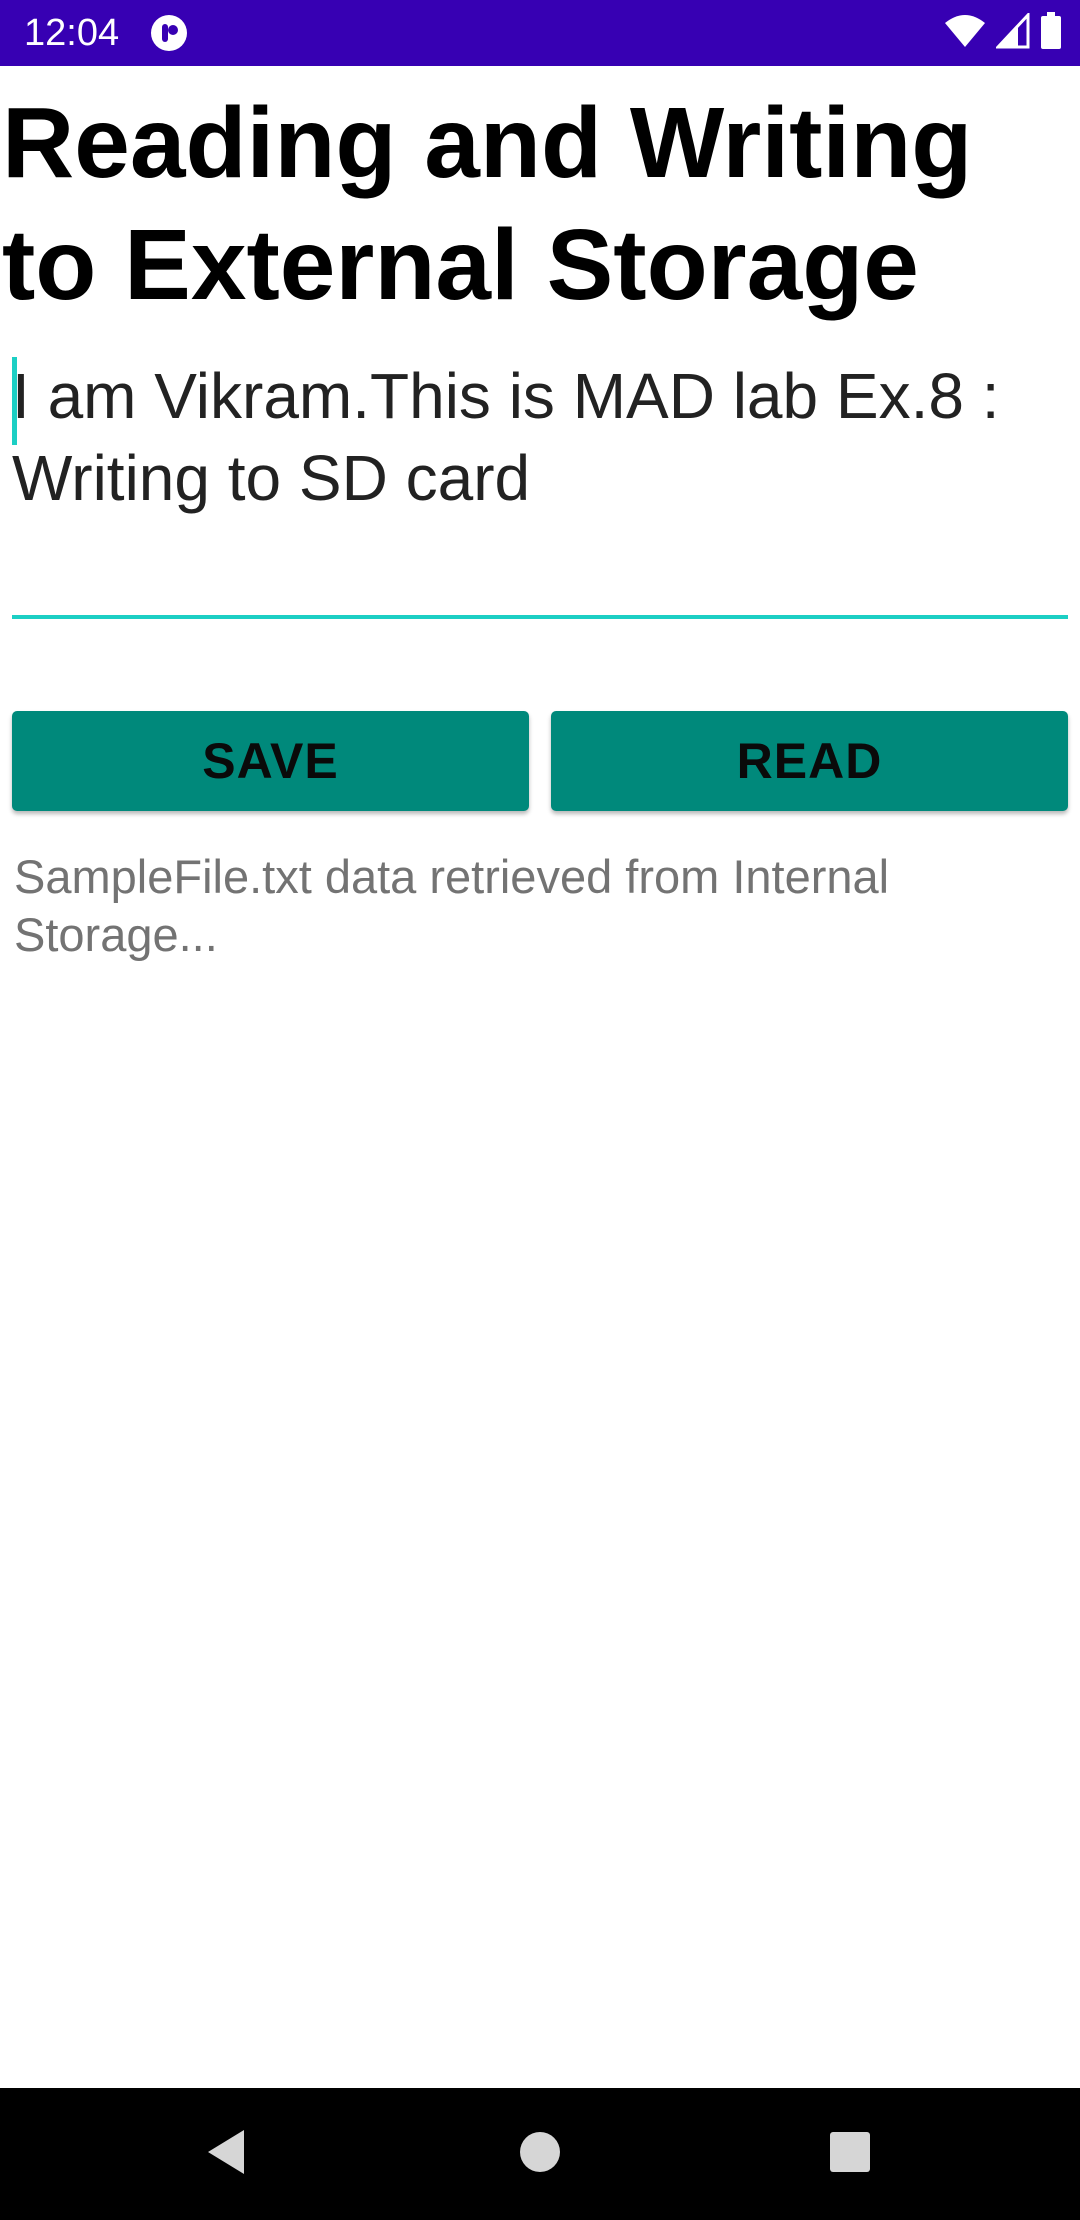  What do you see at coordinates (72, 33) in the screenshot?
I see `status-time: 12:04` at bounding box center [72, 33].